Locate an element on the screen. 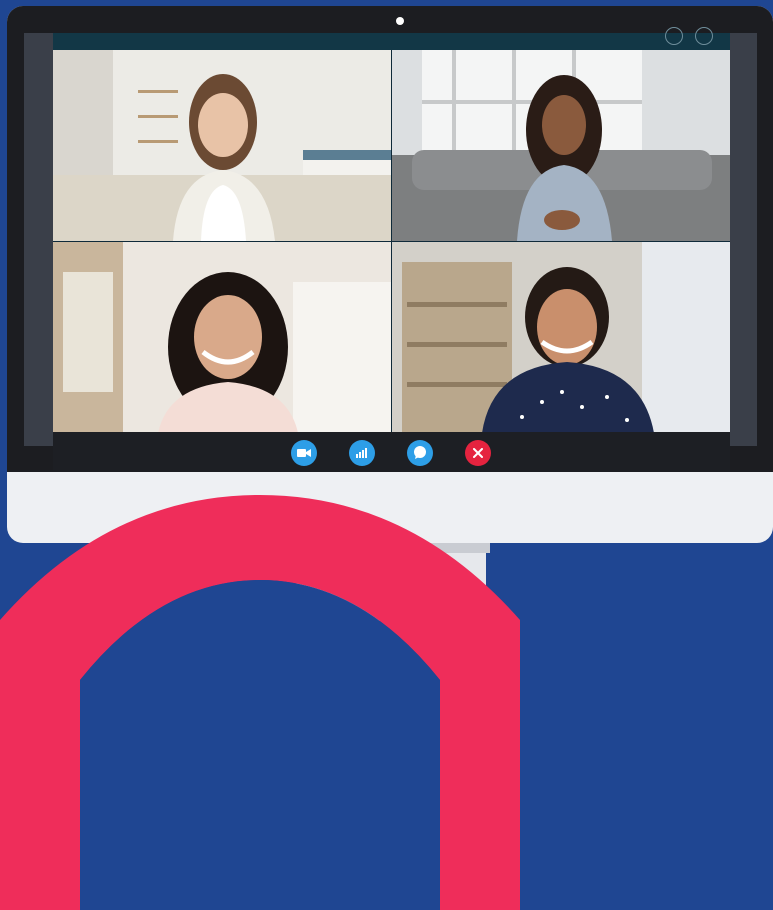 This screenshot has height=910, width=773. signal-button is located at coordinates (362, 453).